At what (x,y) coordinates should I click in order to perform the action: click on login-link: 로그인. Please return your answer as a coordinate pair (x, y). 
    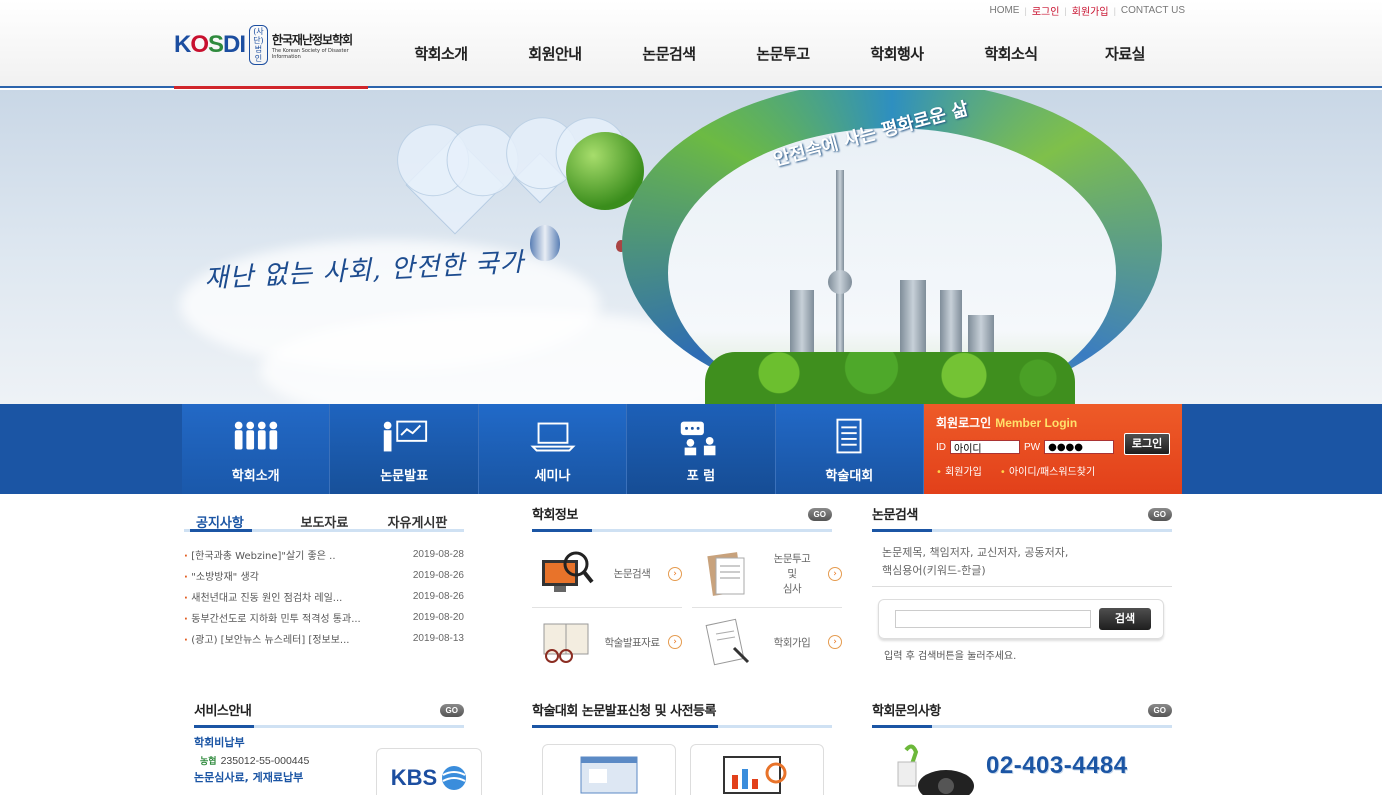
    Looking at the image, I should click on (1046, 10).